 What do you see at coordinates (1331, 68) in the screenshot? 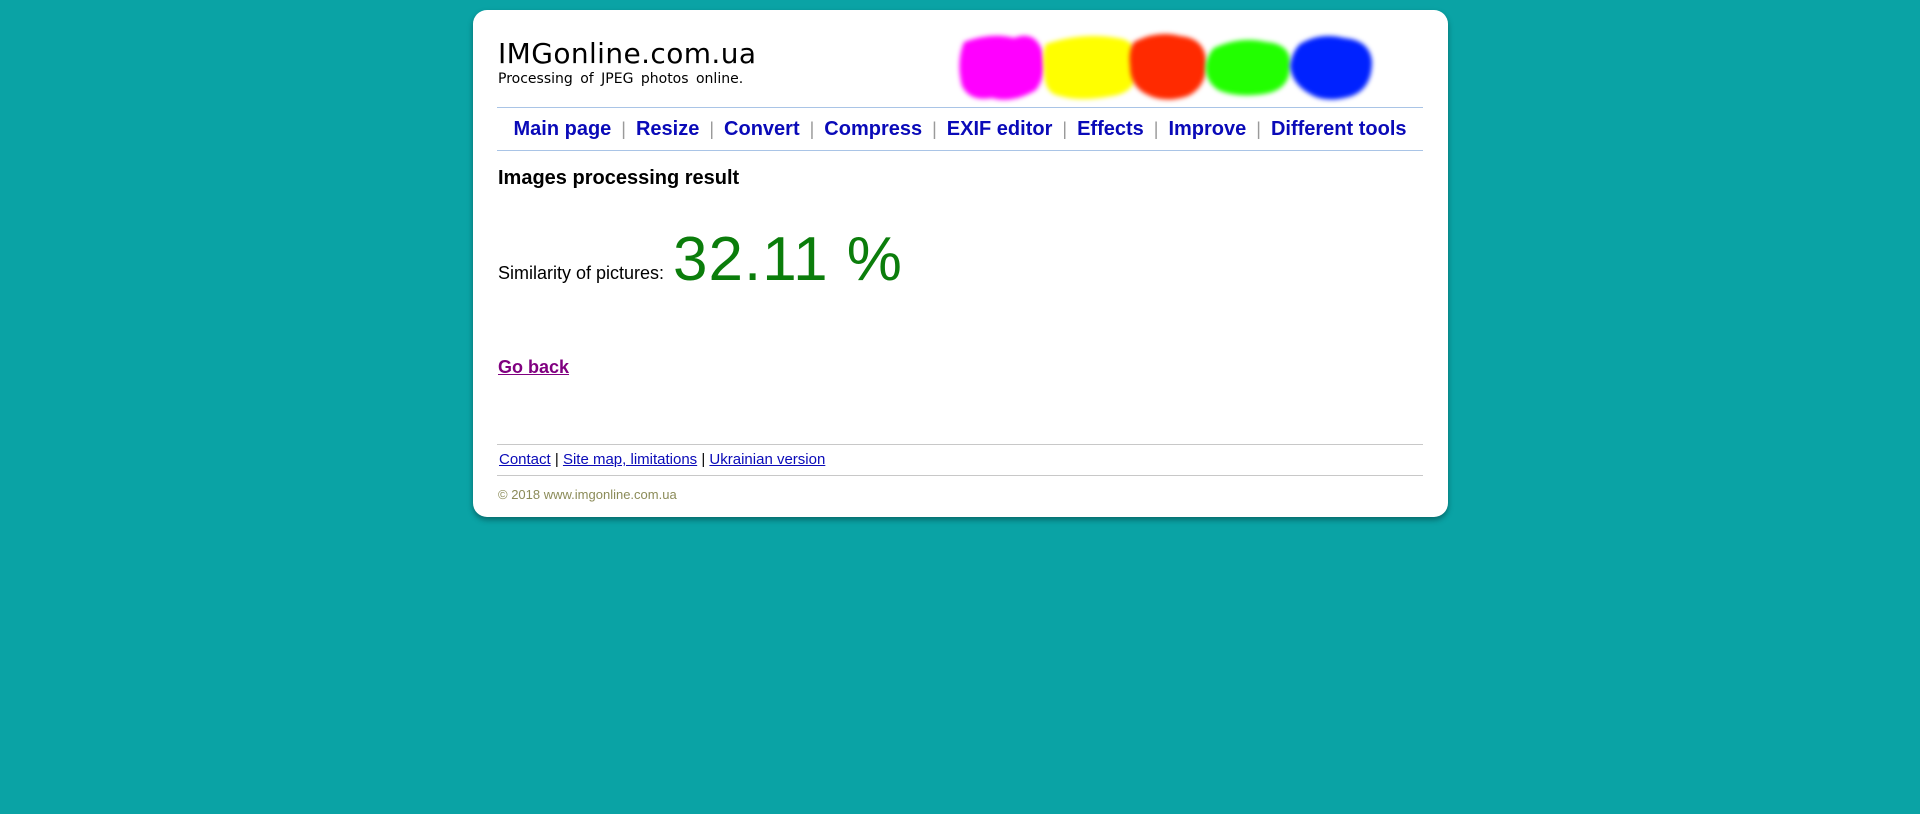
I see `blue-blob` at bounding box center [1331, 68].